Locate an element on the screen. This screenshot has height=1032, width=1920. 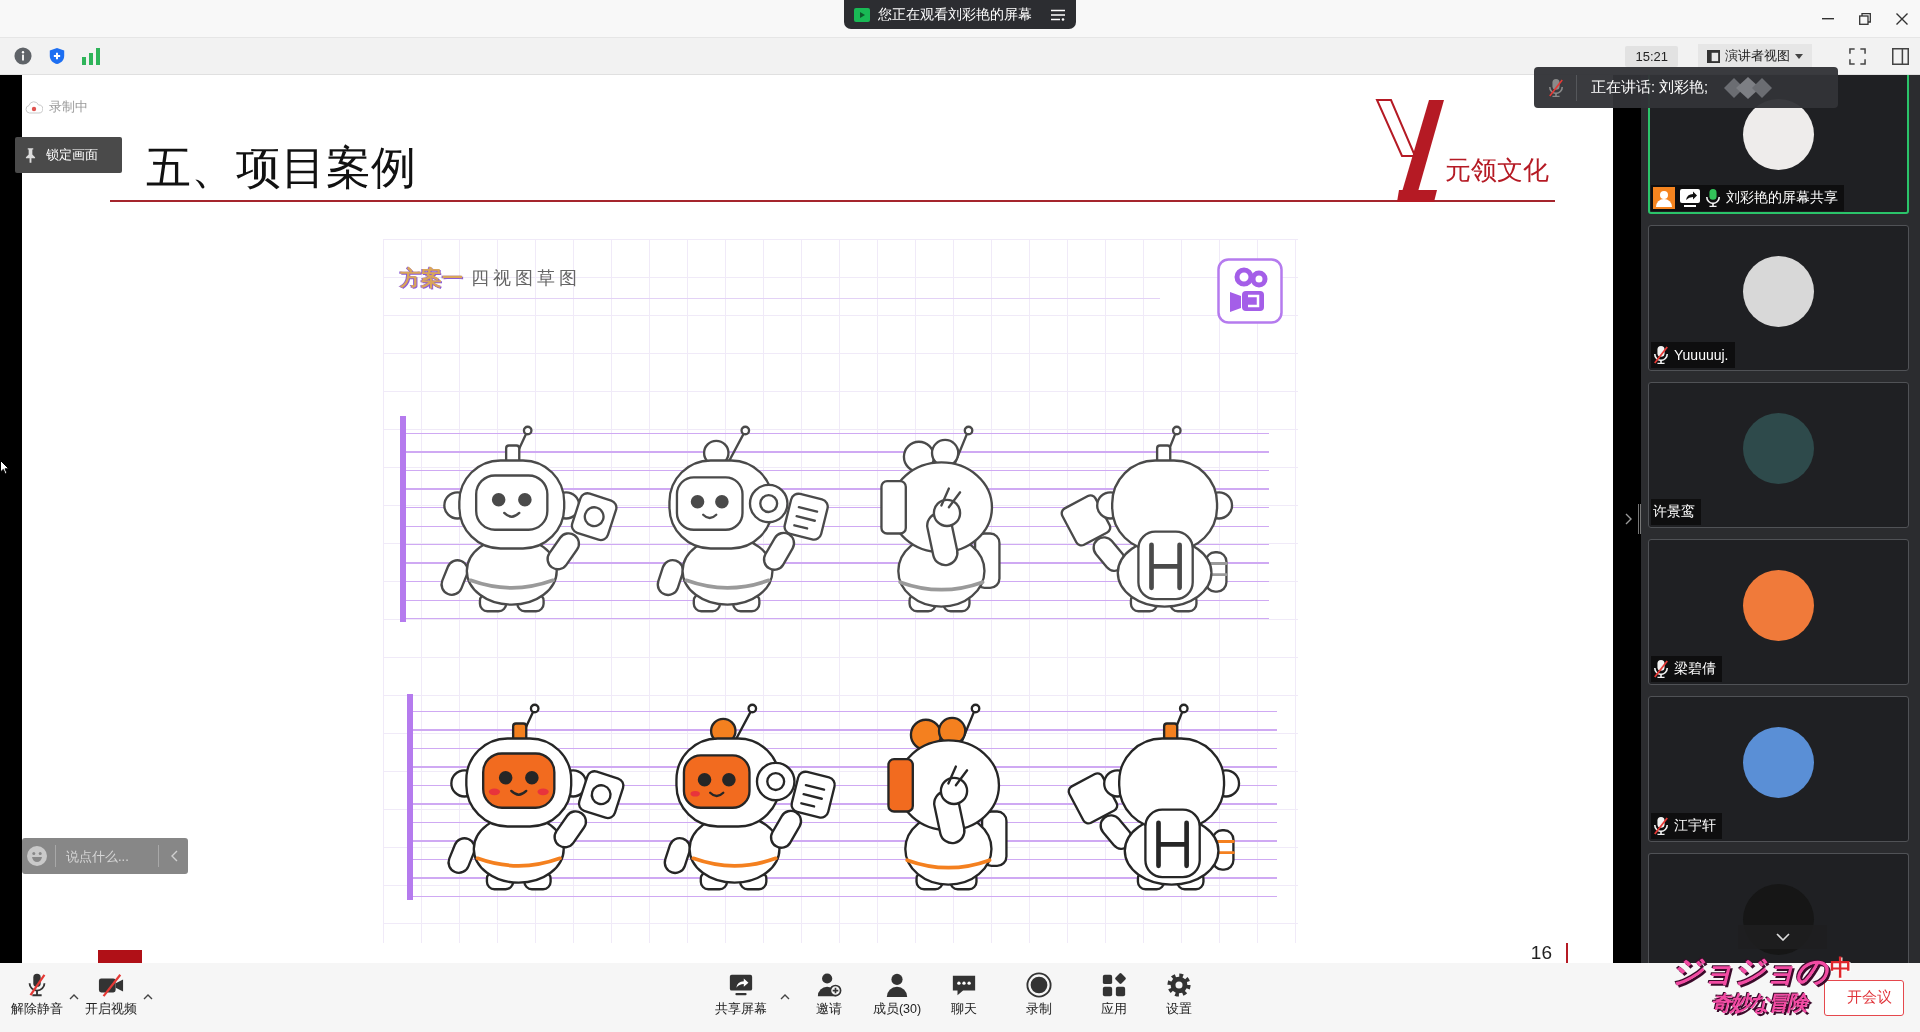
recording-label: 录制中 is located at coordinates (68, 107).